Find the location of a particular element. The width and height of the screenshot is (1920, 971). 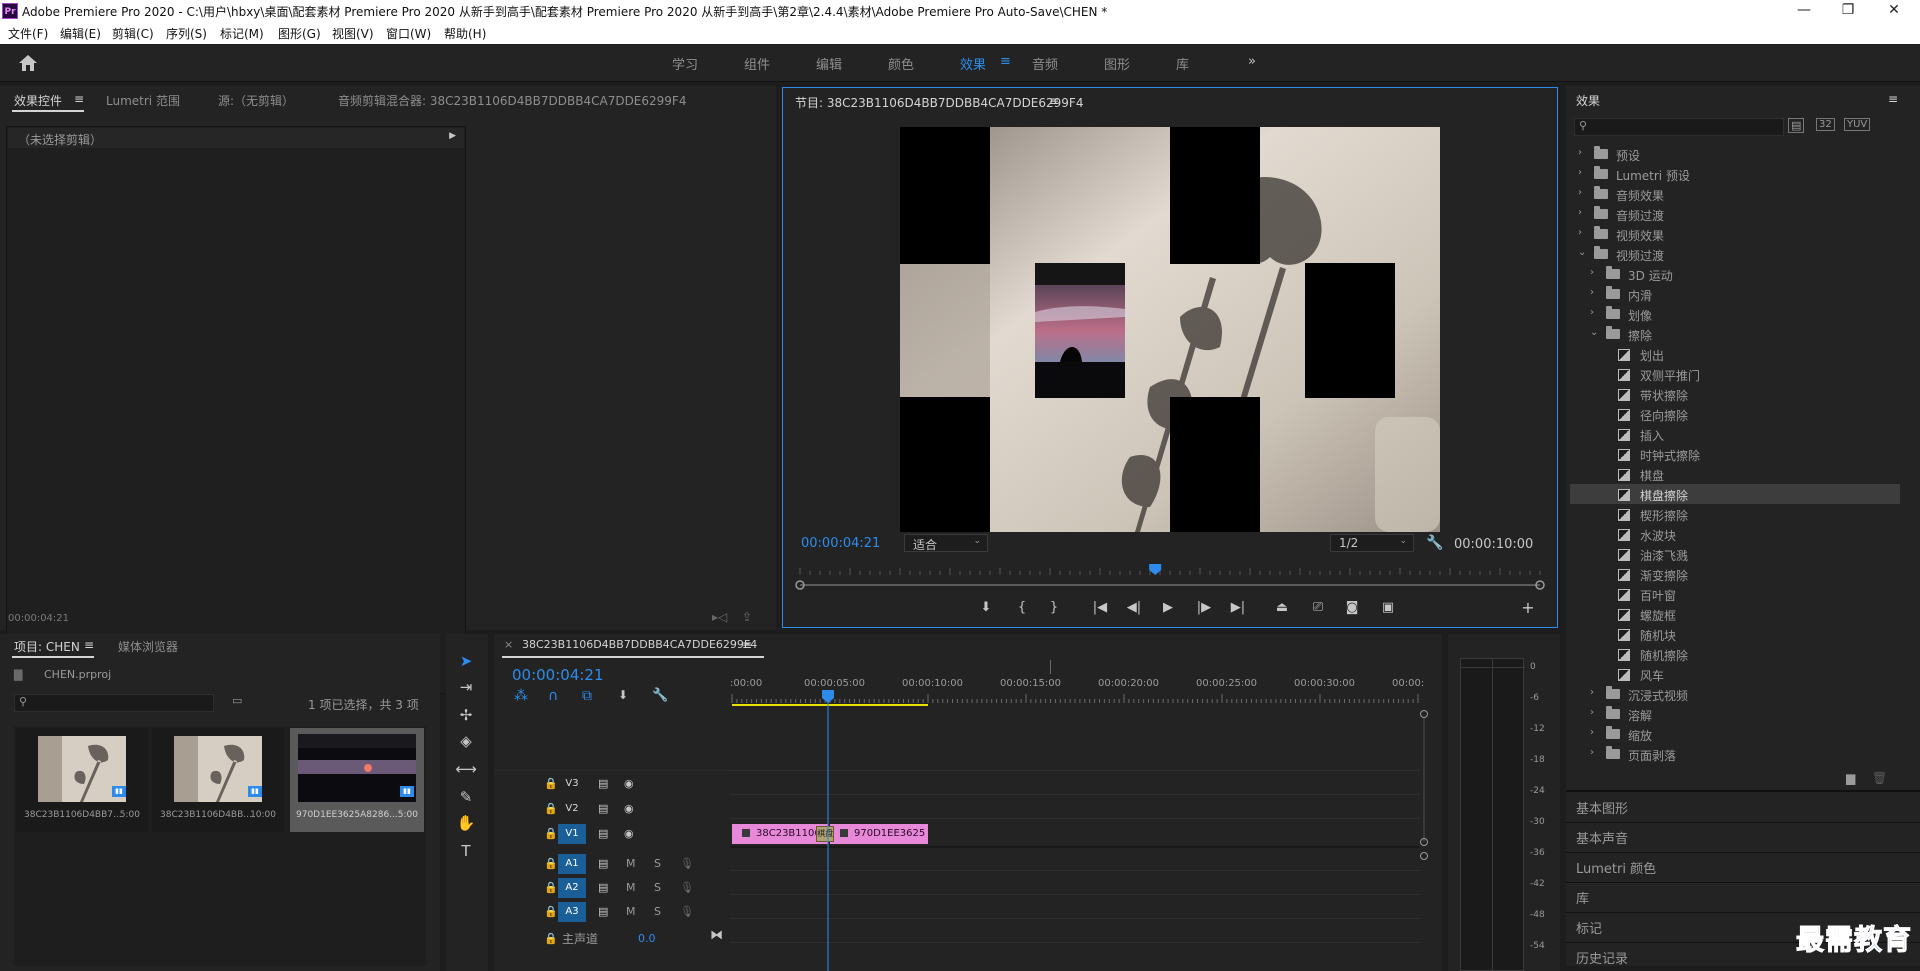

effects-tree-item: 水波块 is located at coordinates (1735, 534).